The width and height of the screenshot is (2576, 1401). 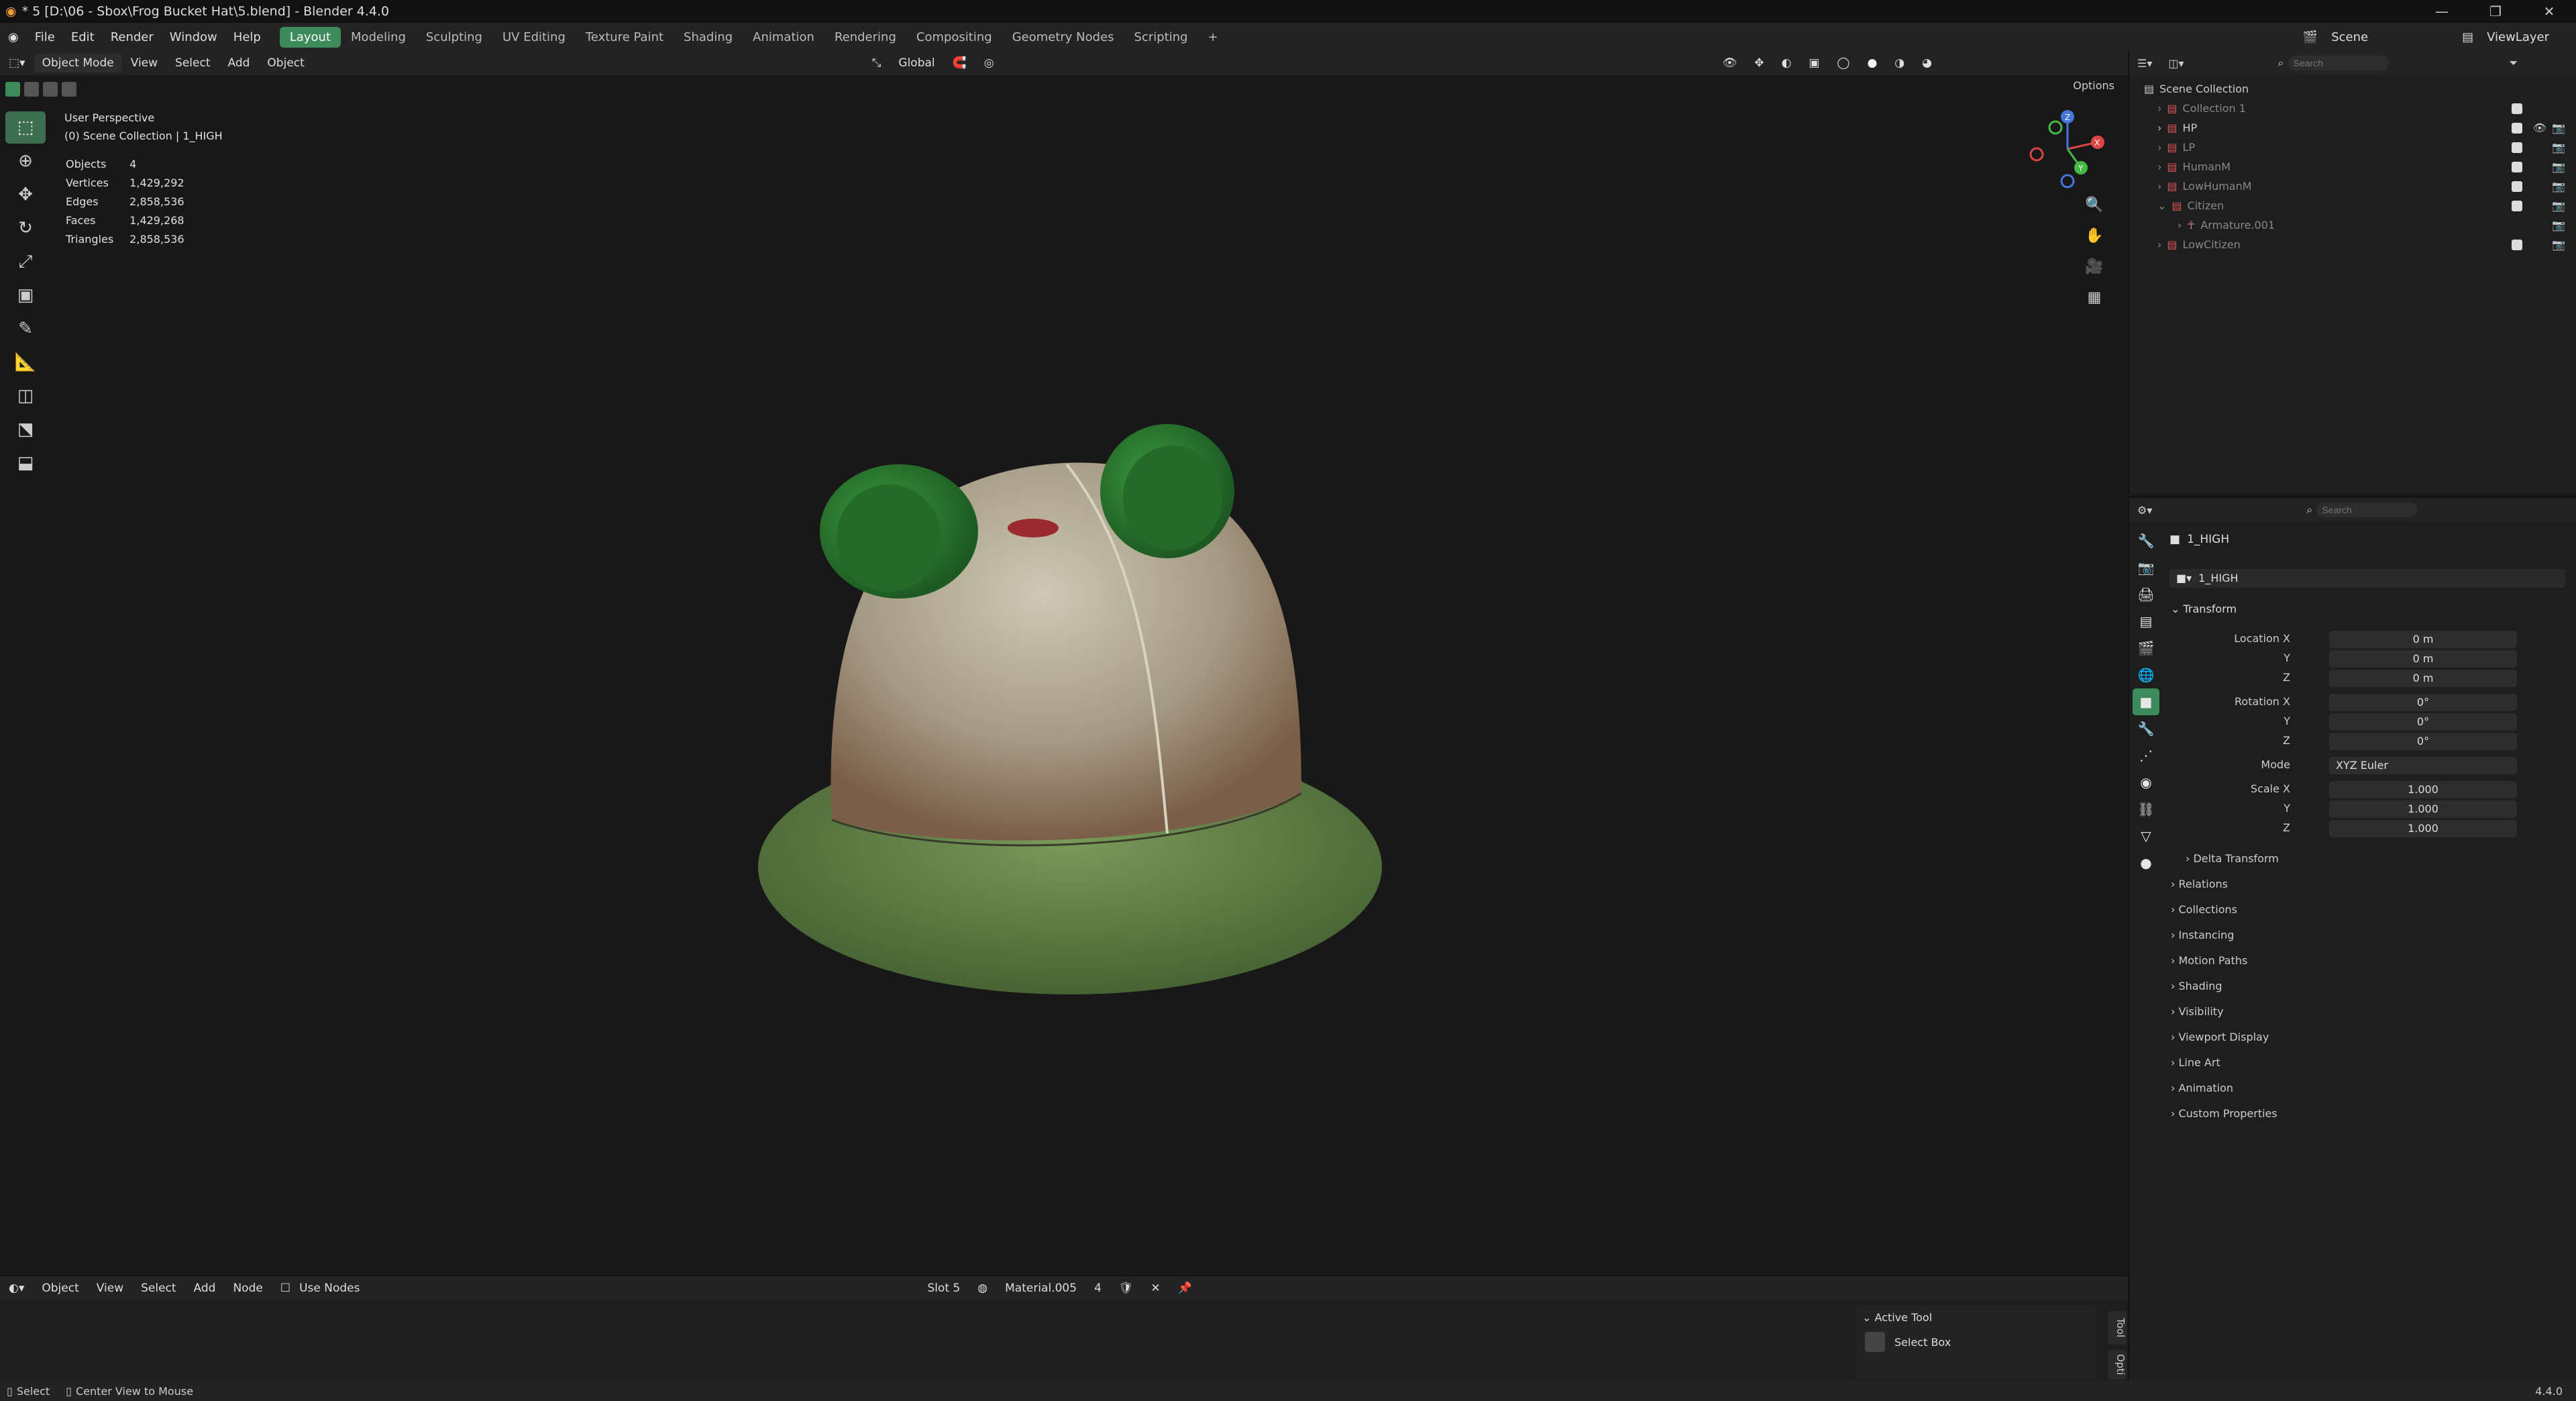 What do you see at coordinates (2442, 11) in the screenshot?
I see `minimize-button: —` at bounding box center [2442, 11].